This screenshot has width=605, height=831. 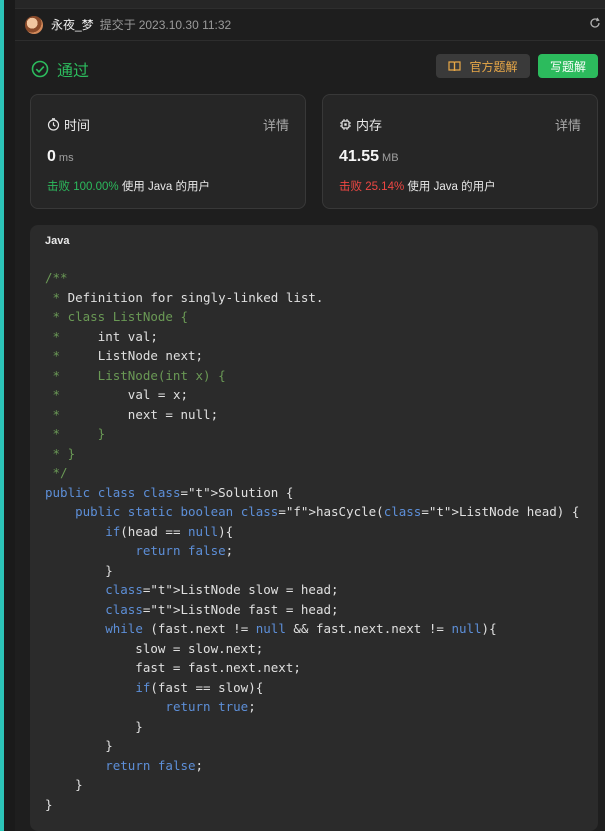 What do you see at coordinates (568, 124) in the screenshot?
I see `memory-detail-link: 详情` at bounding box center [568, 124].